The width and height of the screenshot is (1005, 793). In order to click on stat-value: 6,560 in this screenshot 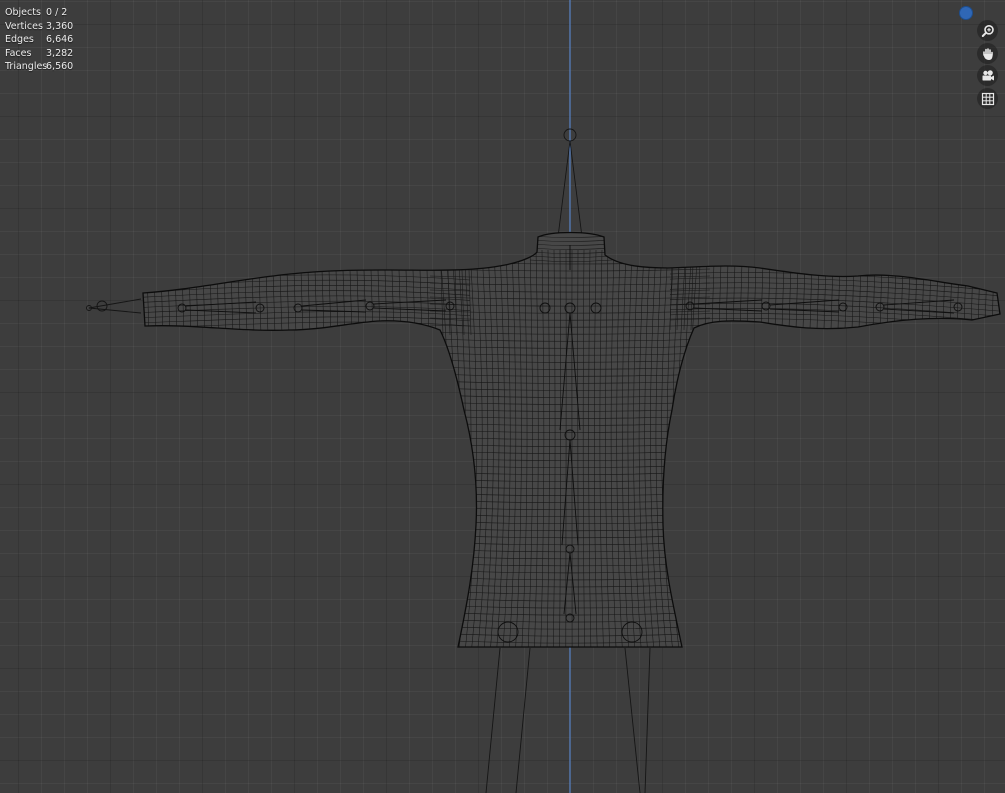, I will do `click(60, 67)`.